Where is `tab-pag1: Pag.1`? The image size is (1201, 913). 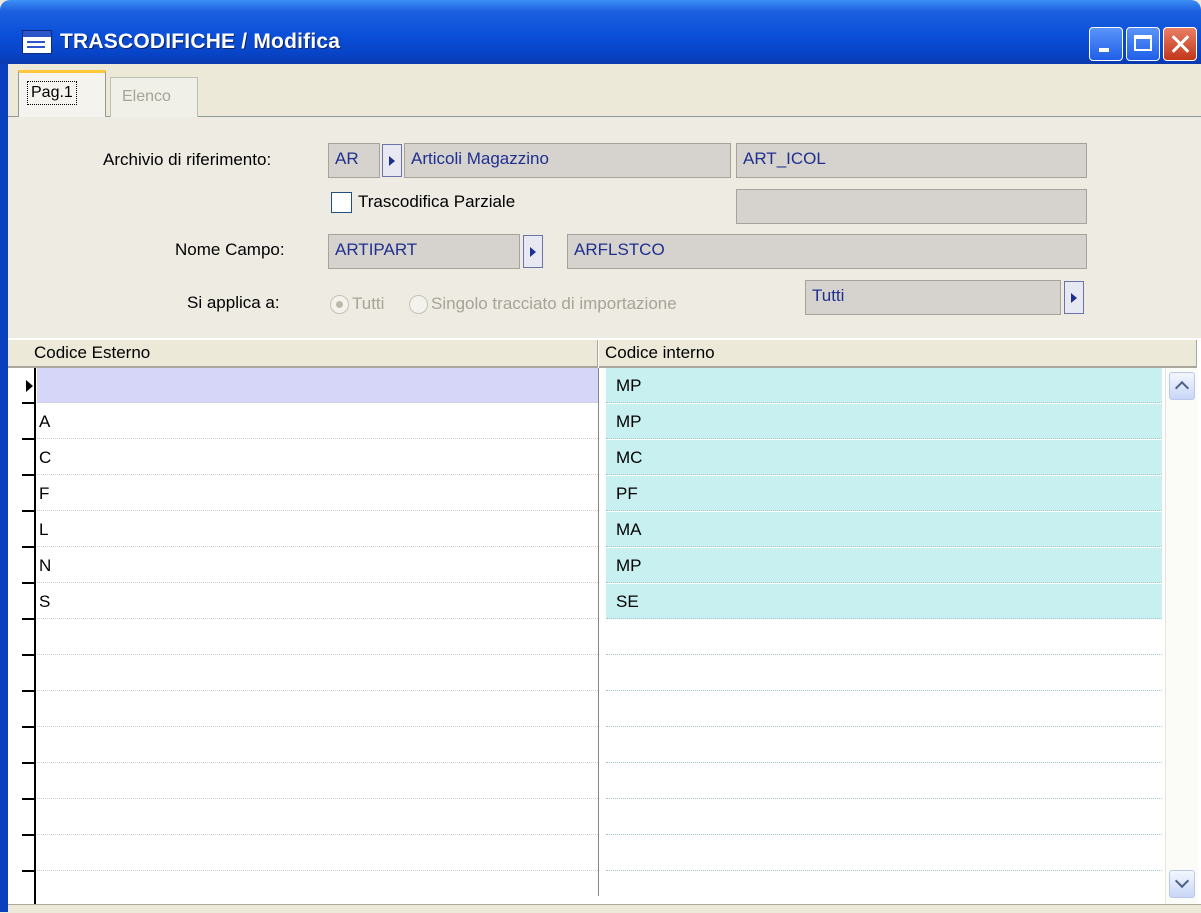
tab-pag1: Pag.1 is located at coordinates (62, 93).